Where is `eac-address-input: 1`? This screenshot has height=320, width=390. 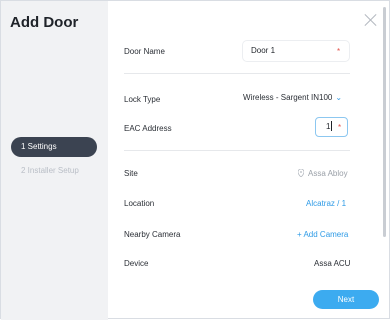 eac-address-input: 1 is located at coordinates (331, 127).